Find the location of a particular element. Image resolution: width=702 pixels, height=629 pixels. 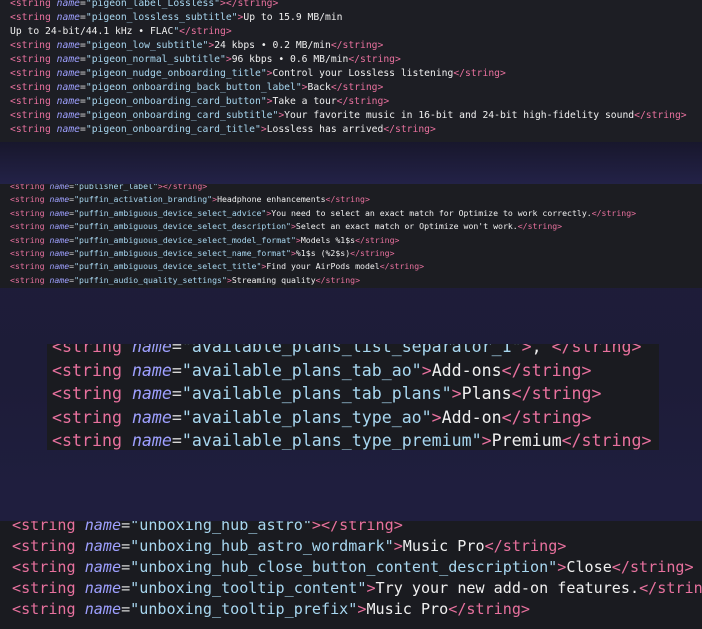

string-value-text: Lossless has arrived is located at coordinates (325, 129).